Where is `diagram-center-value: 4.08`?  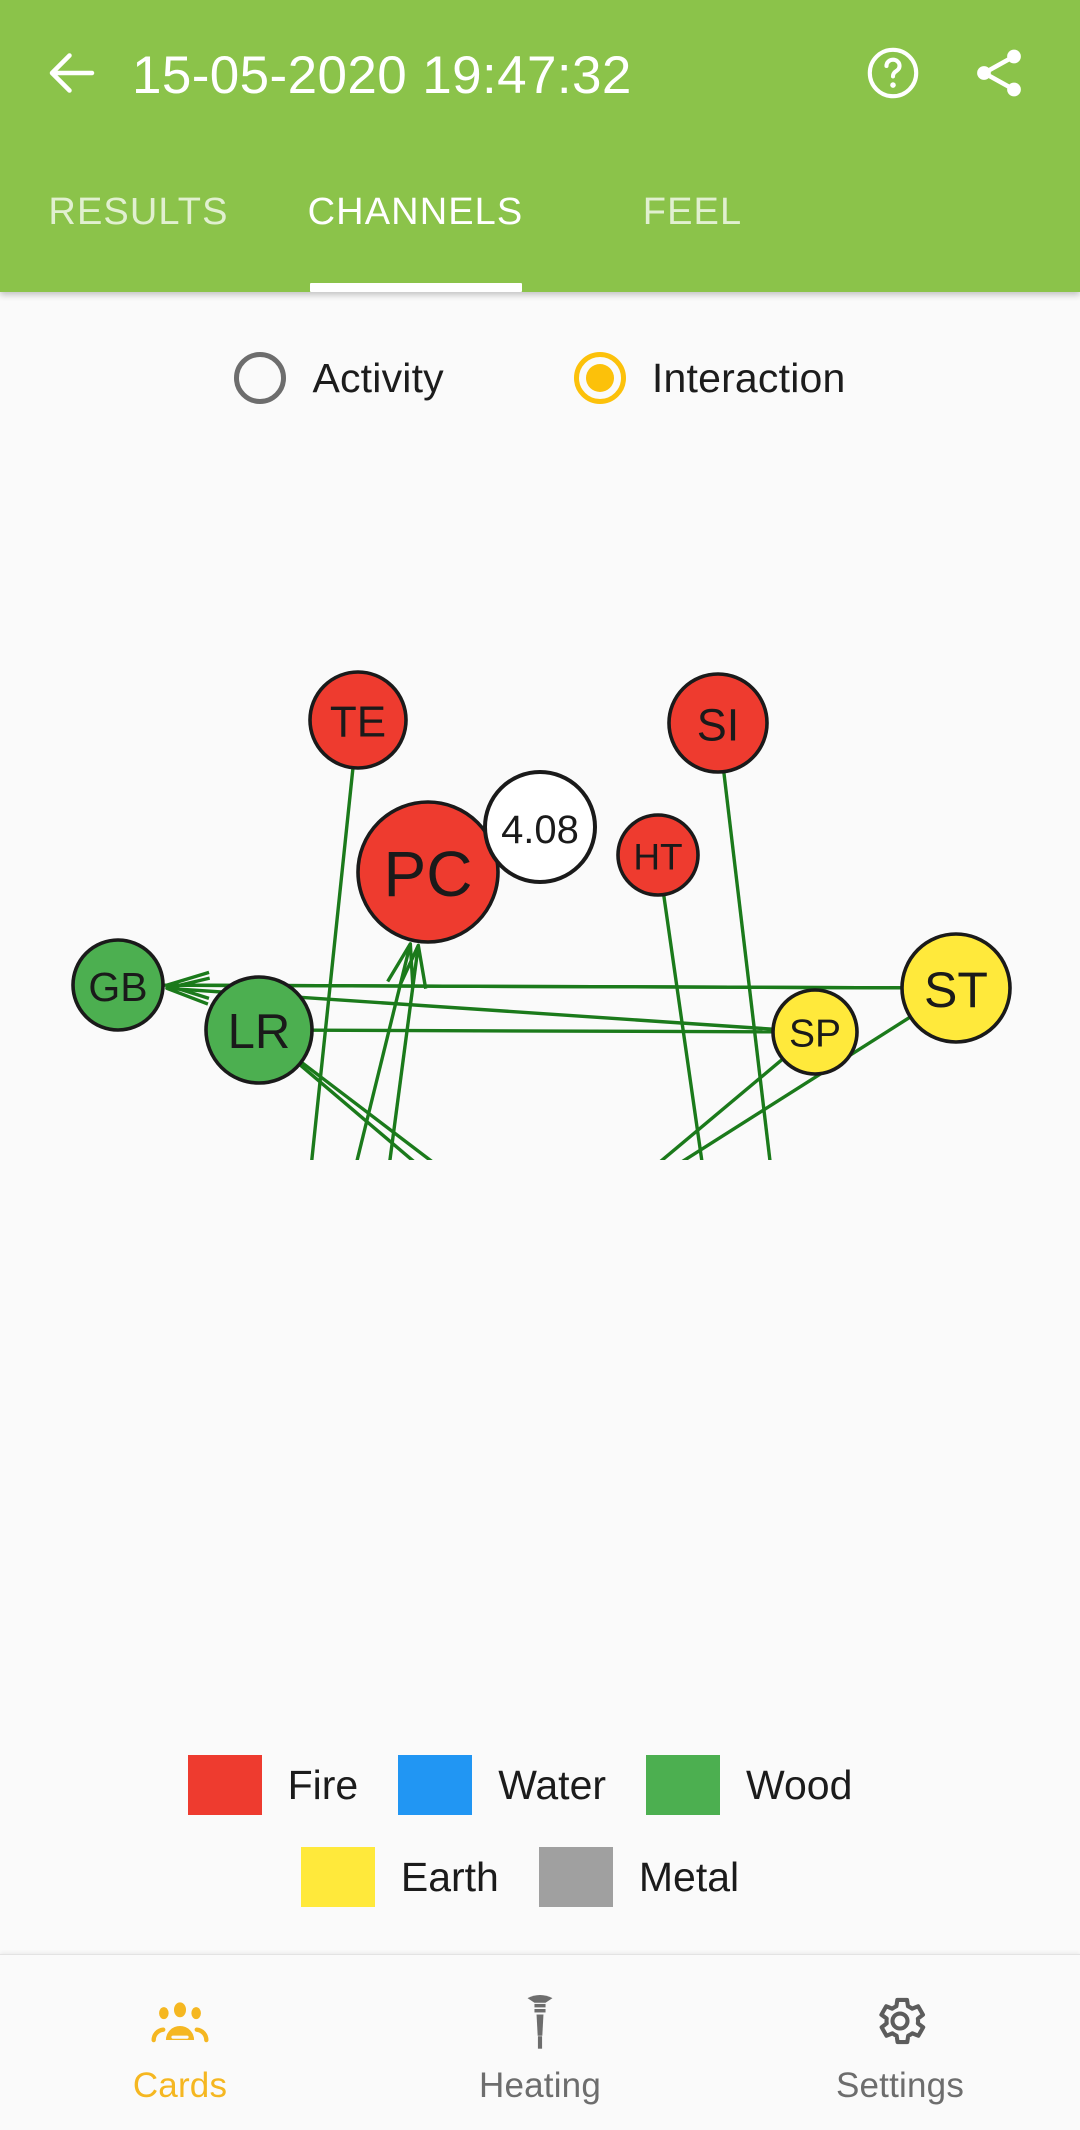 diagram-center-value: 4.08 is located at coordinates (540, 827).